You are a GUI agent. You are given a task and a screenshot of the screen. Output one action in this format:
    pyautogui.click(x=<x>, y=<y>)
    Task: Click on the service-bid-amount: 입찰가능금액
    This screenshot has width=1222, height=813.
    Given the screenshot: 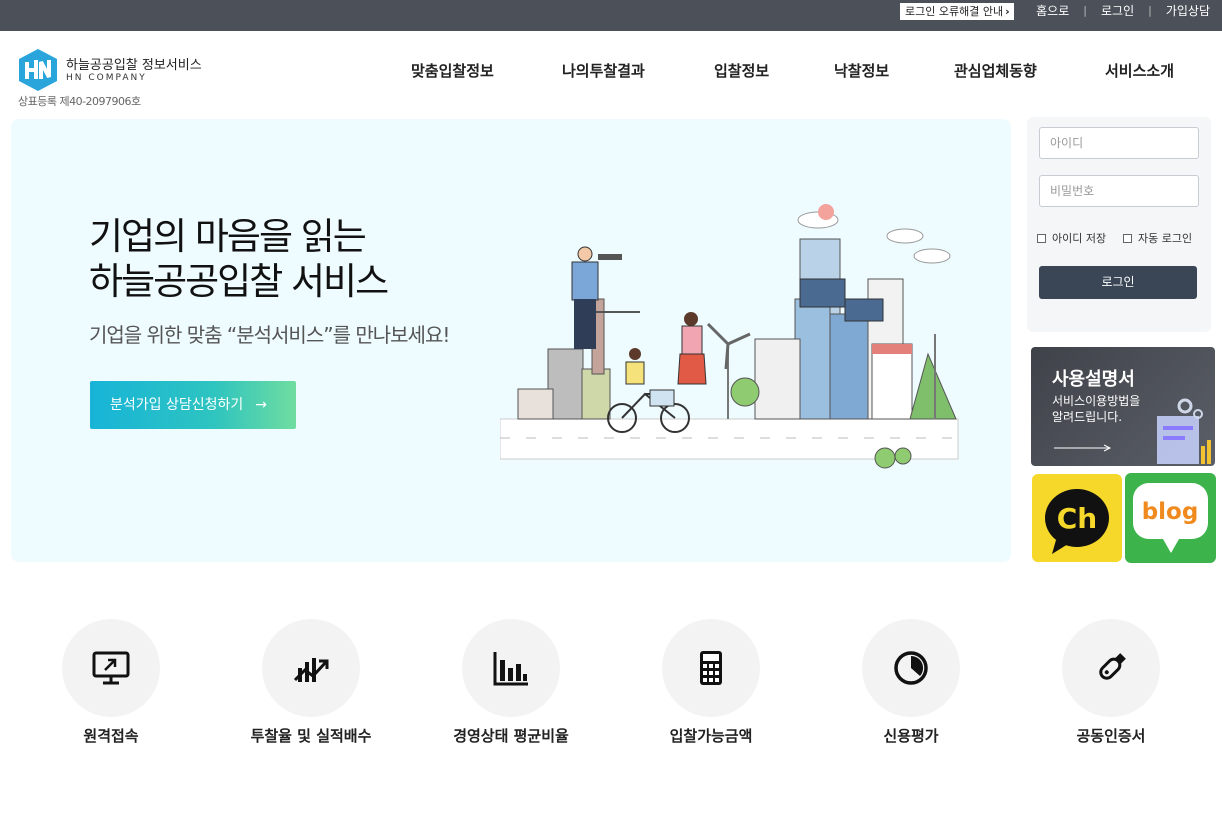 What is the action you would take?
    pyautogui.click(x=711, y=682)
    